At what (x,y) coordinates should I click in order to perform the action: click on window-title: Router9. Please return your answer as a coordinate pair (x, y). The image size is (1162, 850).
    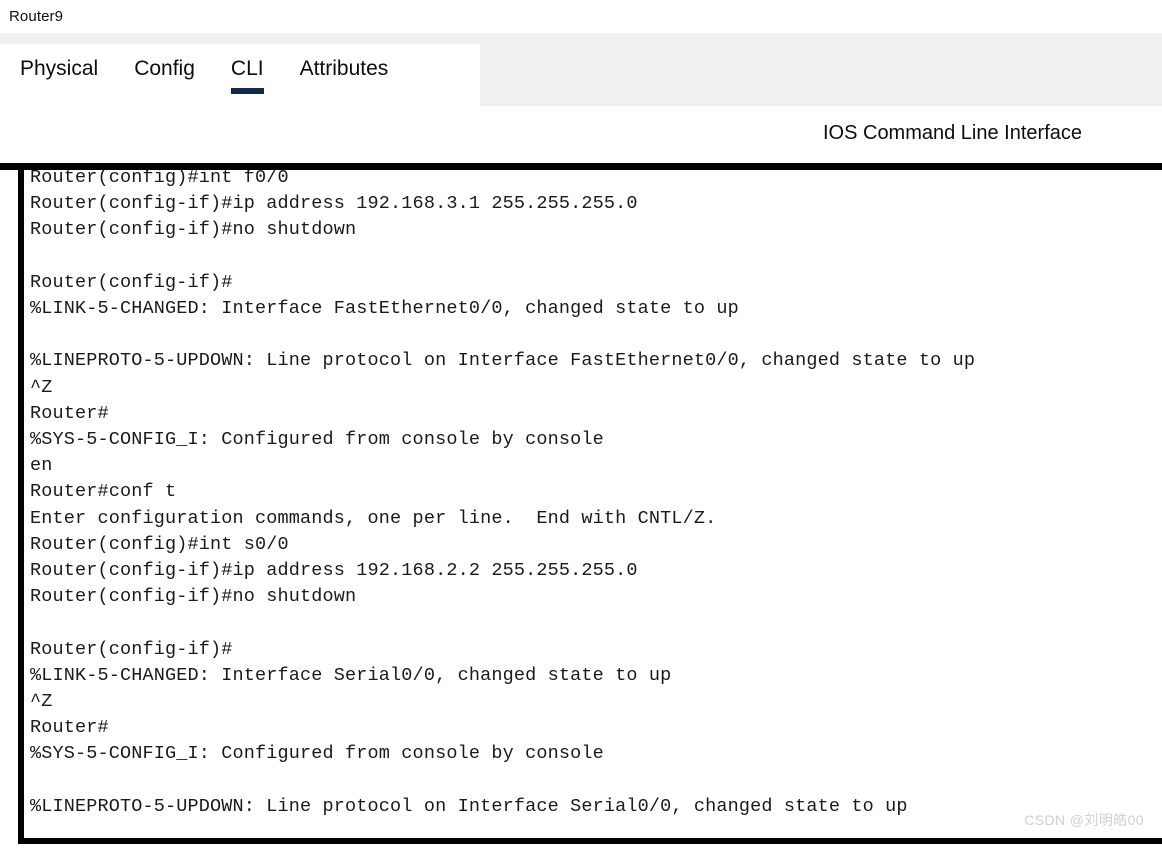
    Looking at the image, I should click on (36, 16).